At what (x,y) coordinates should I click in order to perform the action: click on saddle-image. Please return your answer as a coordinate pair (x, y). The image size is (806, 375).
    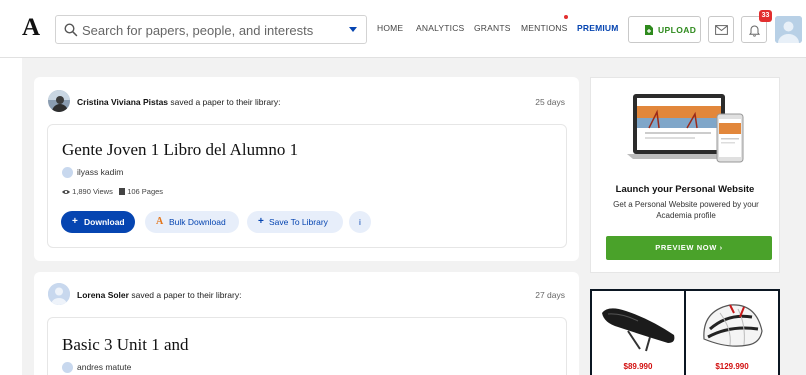
    Looking at the image, I should click on (638, 330).